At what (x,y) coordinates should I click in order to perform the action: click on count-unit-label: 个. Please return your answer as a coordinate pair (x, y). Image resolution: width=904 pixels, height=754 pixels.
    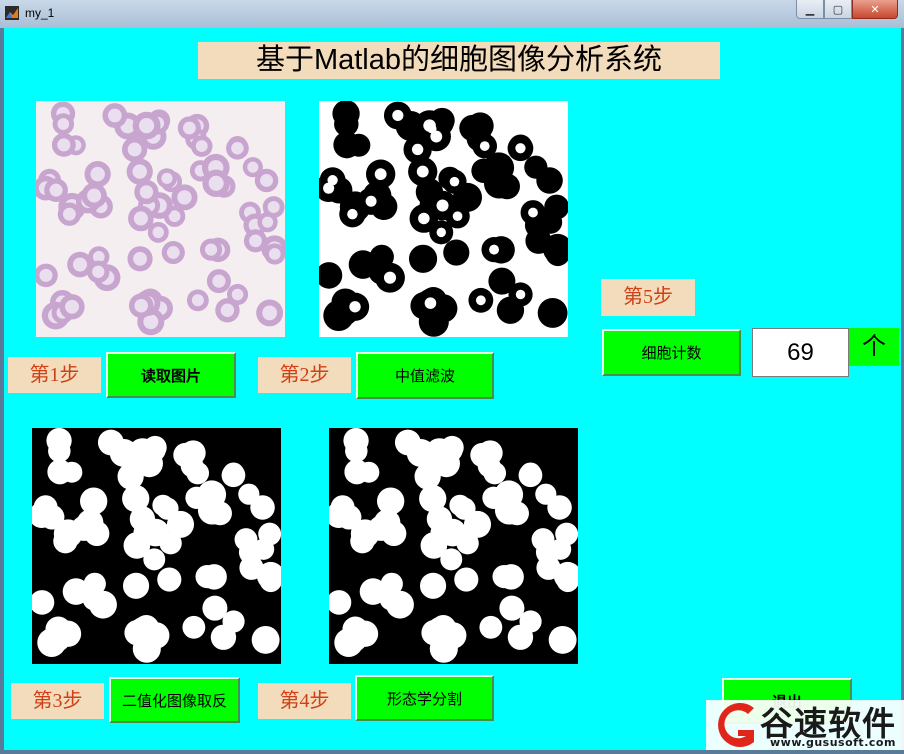
    Looking at the image, I should click on (874, 347).